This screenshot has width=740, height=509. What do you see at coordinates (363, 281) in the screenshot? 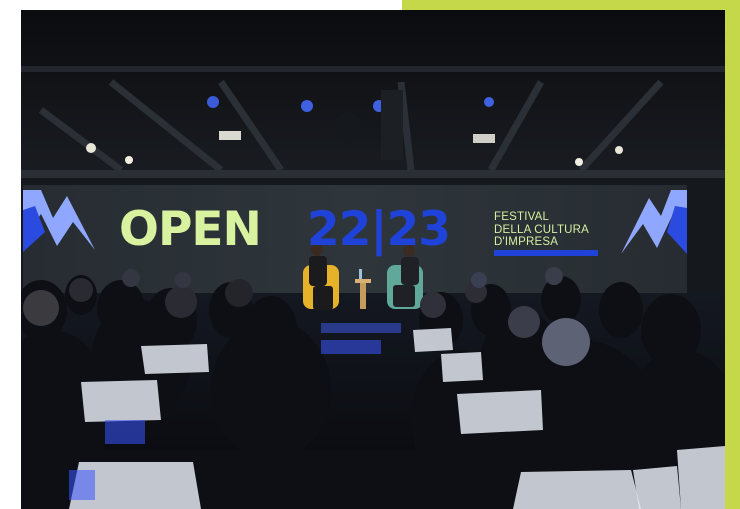
I see `side-table` at bounding box center [363, 281].